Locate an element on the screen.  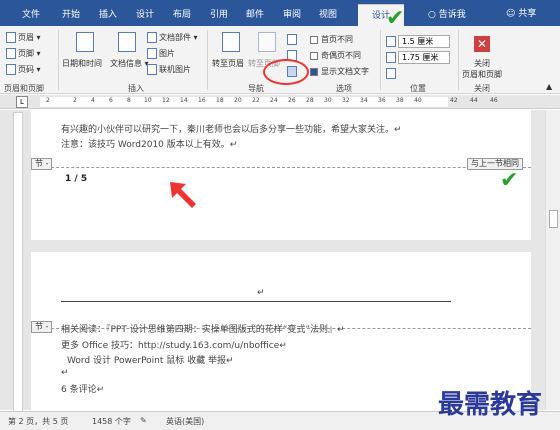
online-picture-icon is located at coordinates (152, 69).